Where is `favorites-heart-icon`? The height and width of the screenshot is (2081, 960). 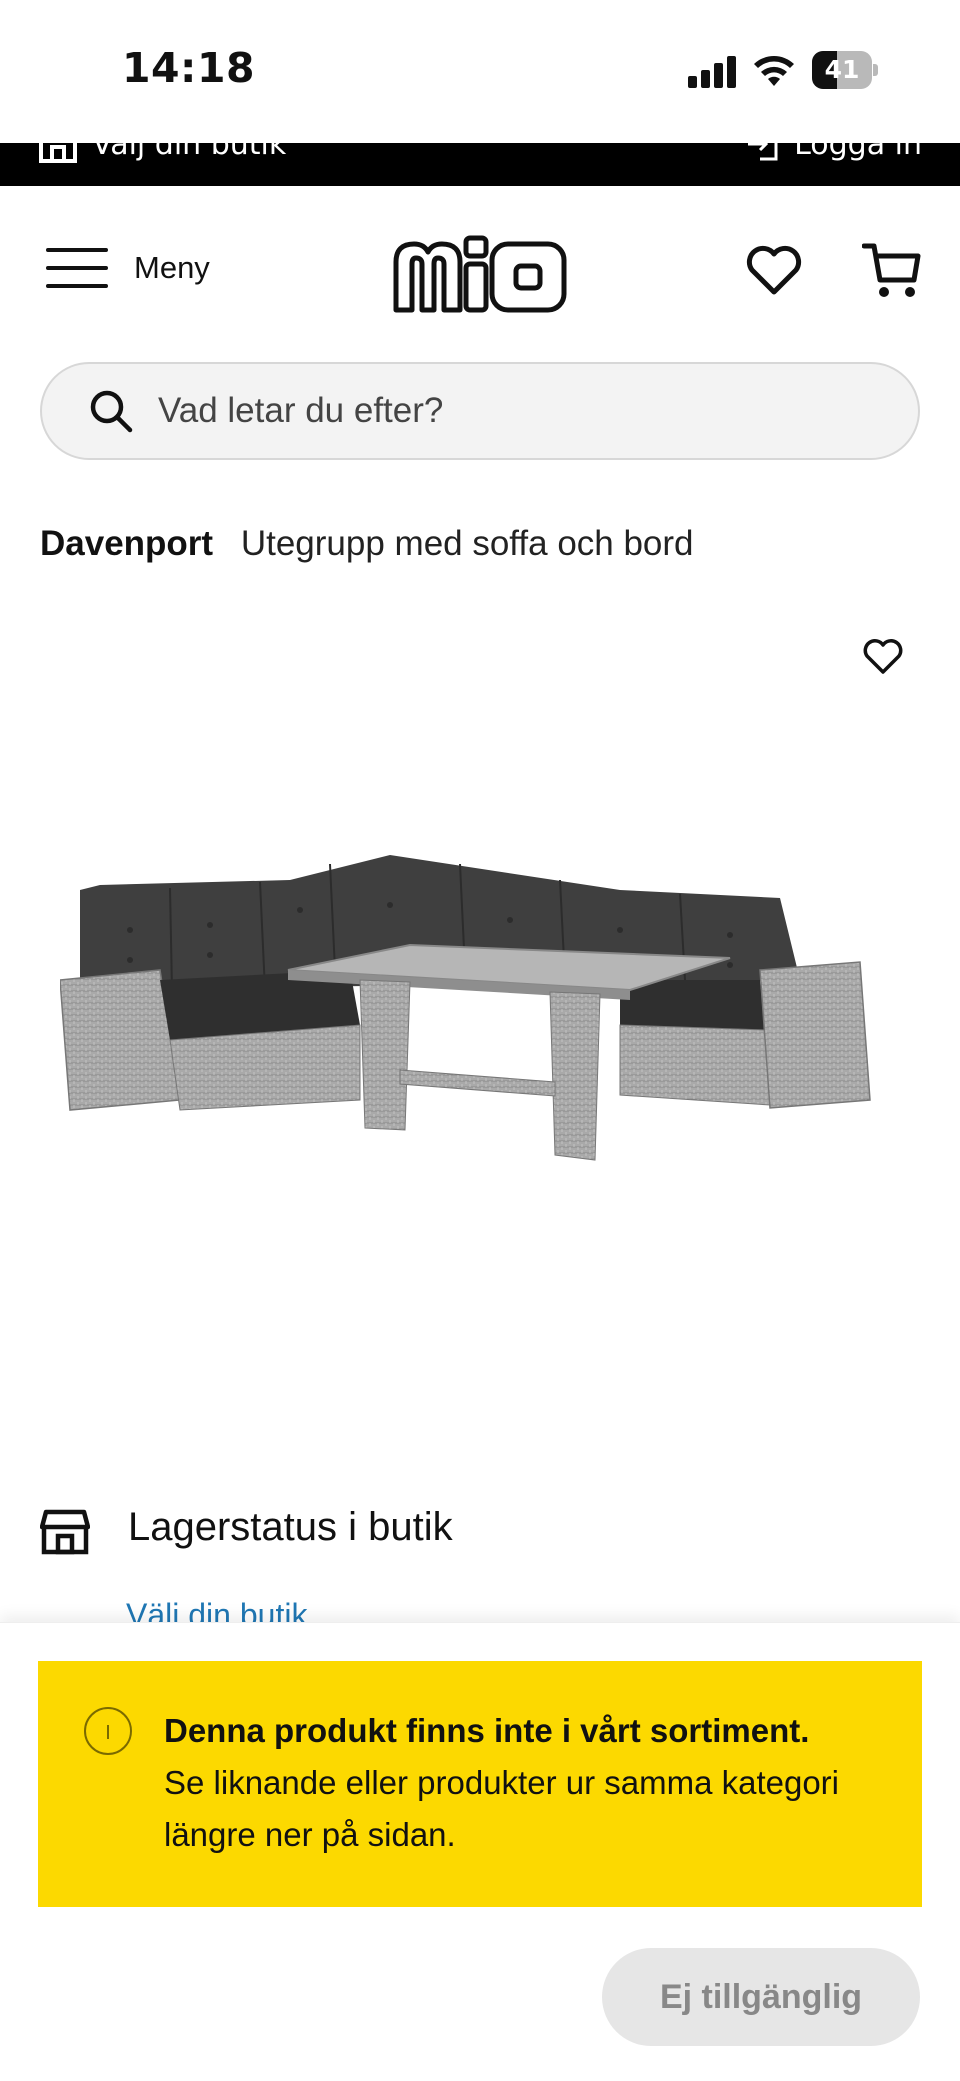 favorites-heart-icon is located at coordinates (774, 270).